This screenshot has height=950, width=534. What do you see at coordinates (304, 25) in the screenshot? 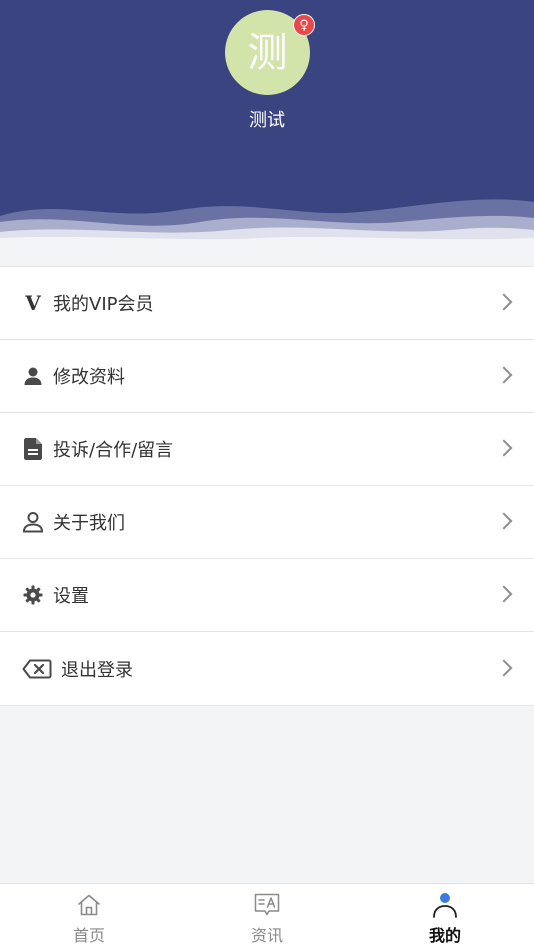
I see `gender-female-icon: ♀` at bounding box center [304, 25].